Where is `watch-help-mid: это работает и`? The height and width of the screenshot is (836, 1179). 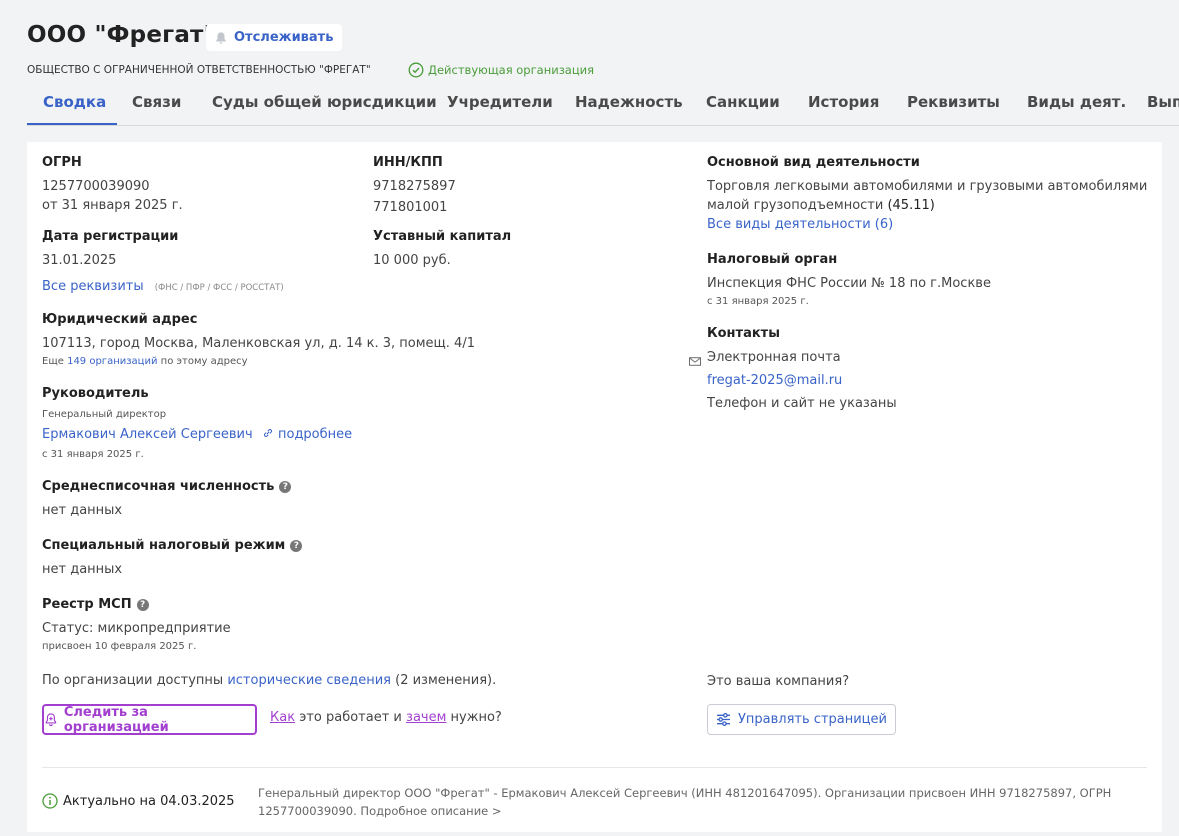 watch-help-mid: это работает и is located at coordinates (350, 717).